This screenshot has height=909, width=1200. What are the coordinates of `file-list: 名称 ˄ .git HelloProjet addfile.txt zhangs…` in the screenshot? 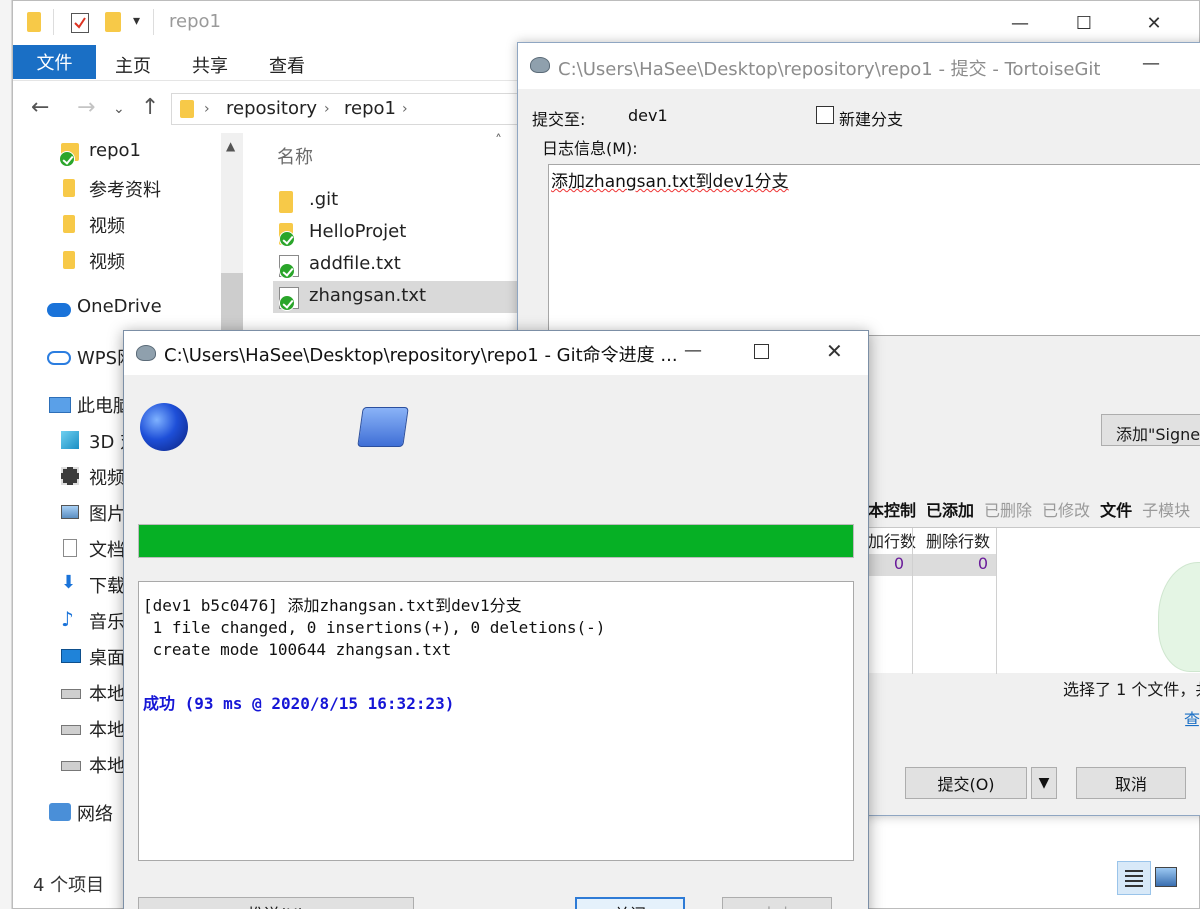 It's located at (395, 231).